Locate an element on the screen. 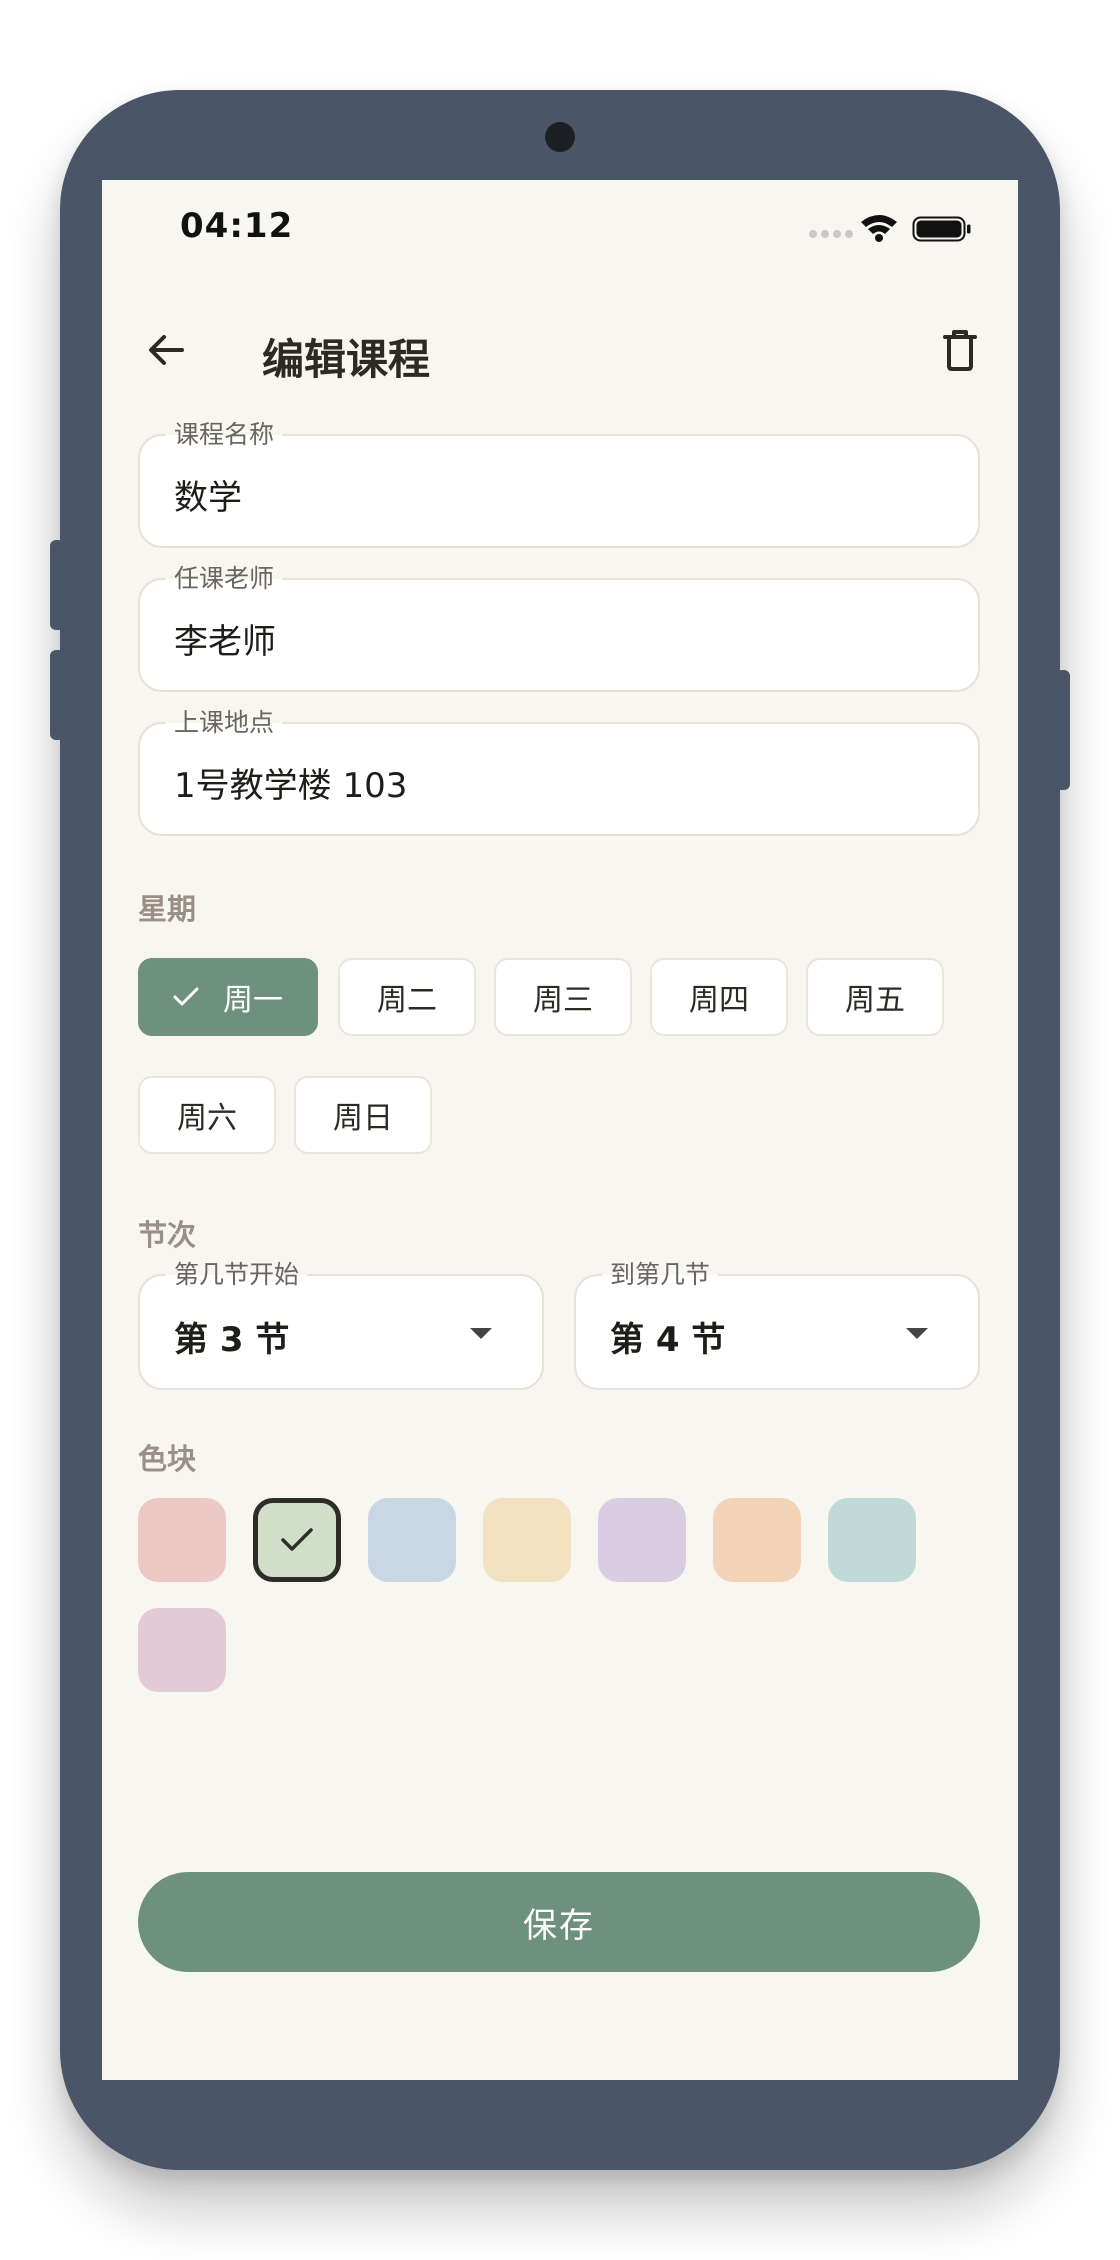 Image resolution: width=1120 pixels, height=2260 pixels. status-bar: 04:12 is located at coordinates (560, 225).